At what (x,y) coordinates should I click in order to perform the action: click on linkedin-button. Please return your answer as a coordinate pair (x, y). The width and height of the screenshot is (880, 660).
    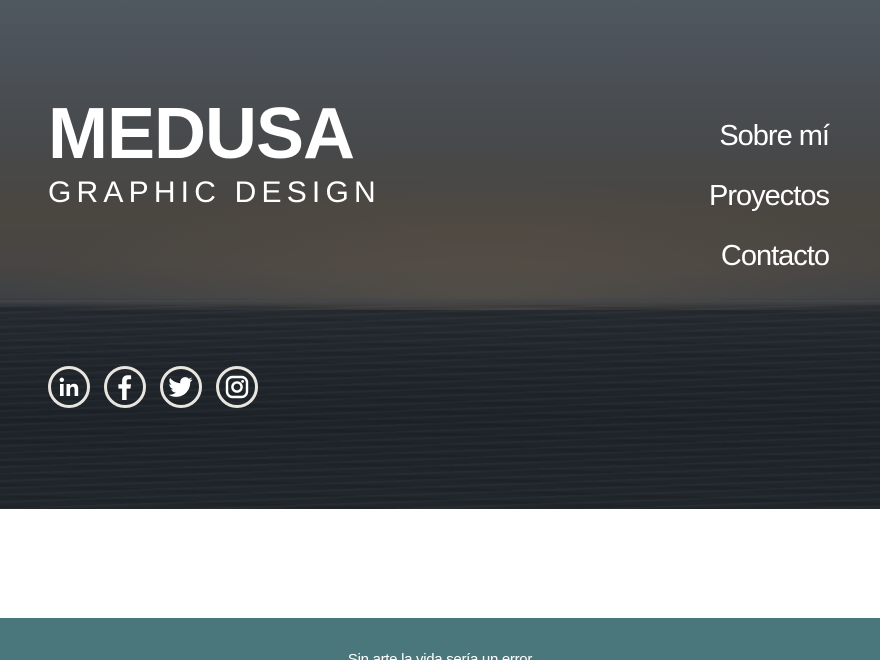
    Looking at the image, I should click on (69, 387).